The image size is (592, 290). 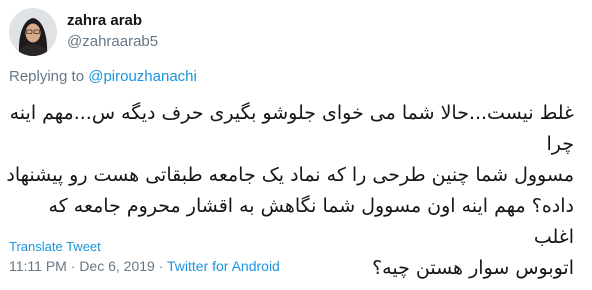 What do you see at coordinates (112, 21) in the screenshot?
I see `display-name: zahra arab` at bounding box center [112, 21].